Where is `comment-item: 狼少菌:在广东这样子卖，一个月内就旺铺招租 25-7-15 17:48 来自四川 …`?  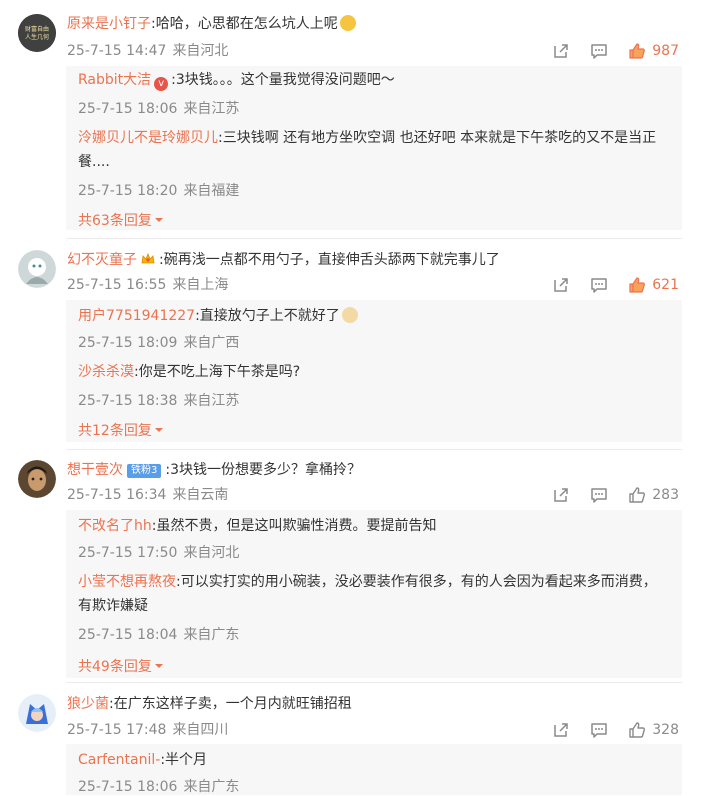 comment-item: 狼少菌:在广东这样子卖，一个月内就旺铺招租 25-7-15 17:48 来自四川 … is located at coordinates (354, 744).